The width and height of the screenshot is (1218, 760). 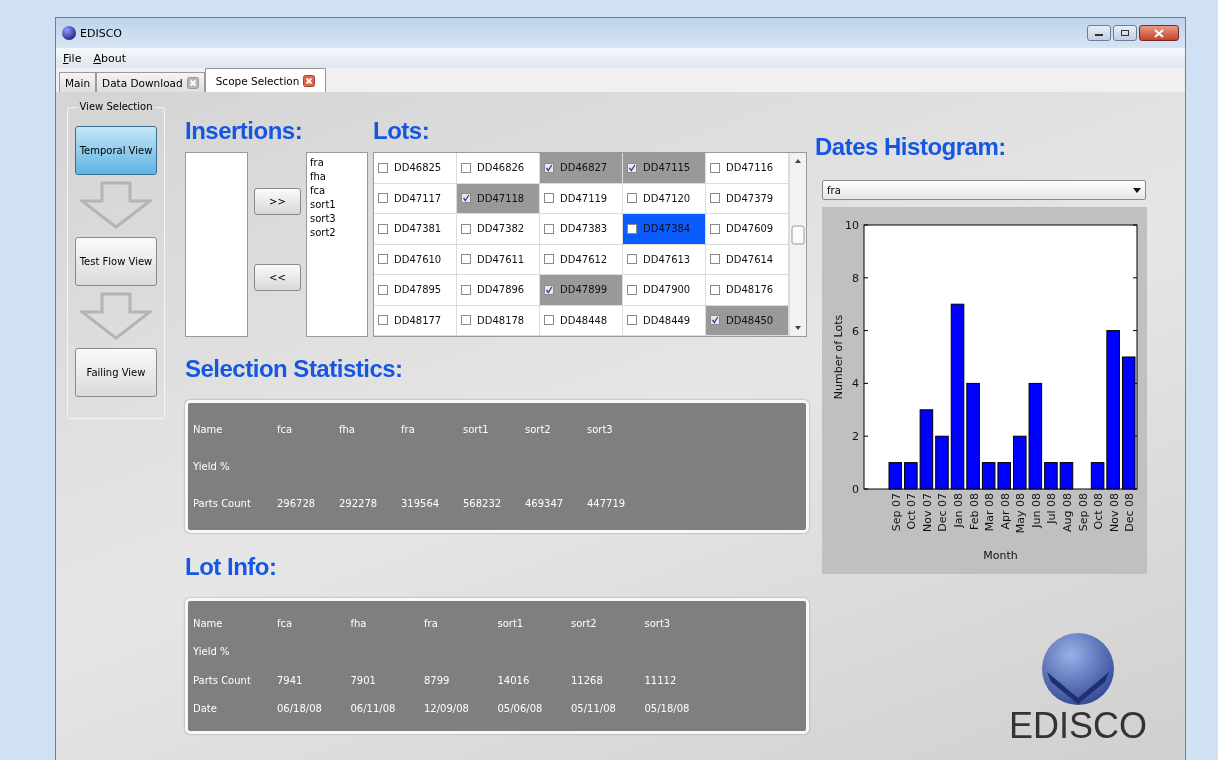 What do you see at coordinates (661, 680) in the screenshot?
I see `table-cell-text: 11112` at bounding box center [661, 680].